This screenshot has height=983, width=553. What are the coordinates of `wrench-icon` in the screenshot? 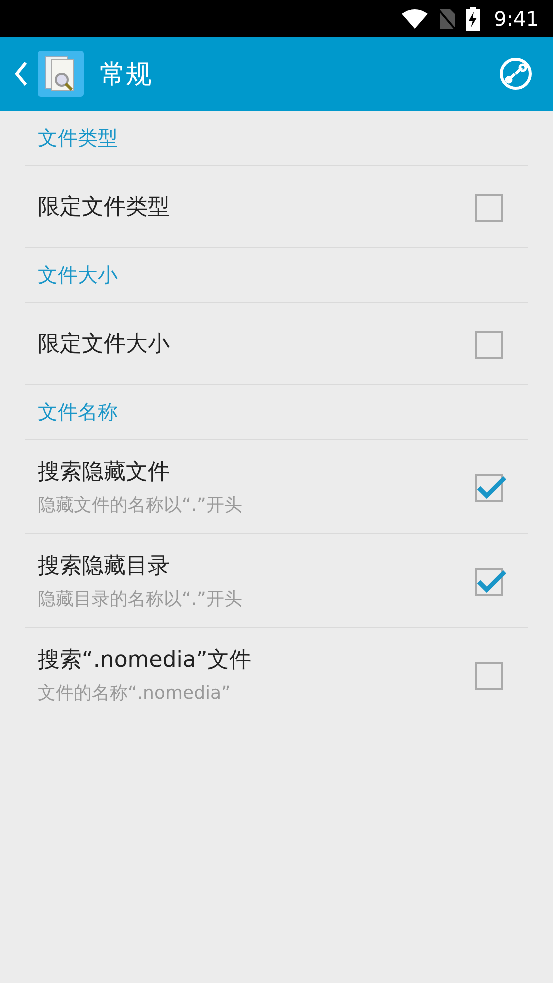 It's located at (516, 74).